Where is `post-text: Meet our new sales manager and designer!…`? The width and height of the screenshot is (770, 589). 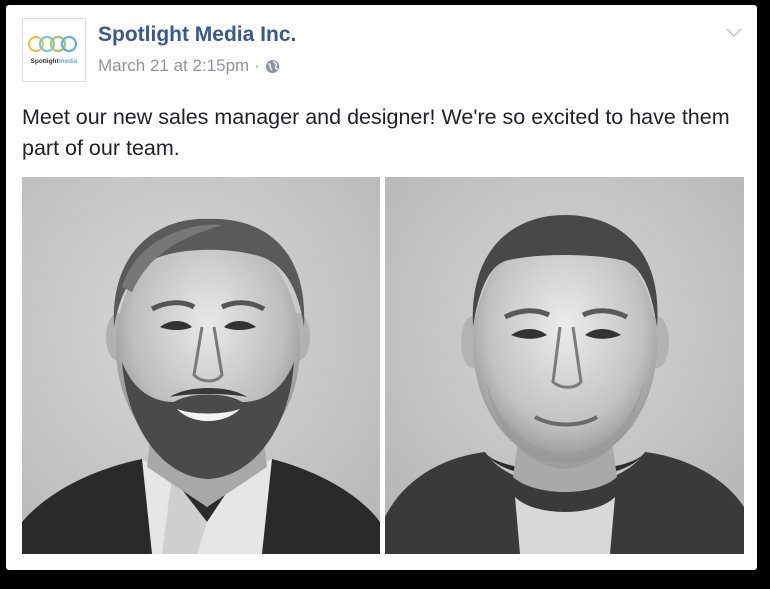
post-text: Meet our new sales manager and designer!… is located at coordinates (376, 132).